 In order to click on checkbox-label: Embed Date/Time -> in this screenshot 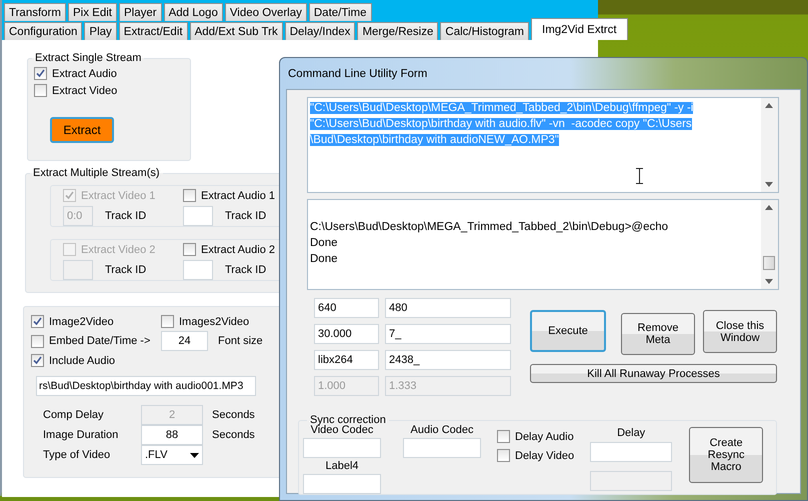, I will do `click(99, 341)`.